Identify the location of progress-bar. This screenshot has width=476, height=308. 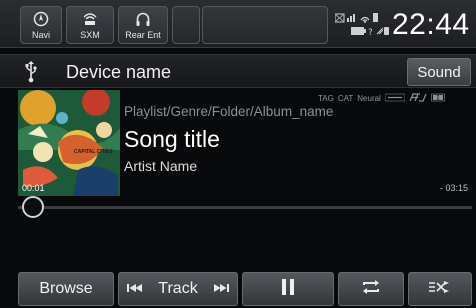
(245, 207).